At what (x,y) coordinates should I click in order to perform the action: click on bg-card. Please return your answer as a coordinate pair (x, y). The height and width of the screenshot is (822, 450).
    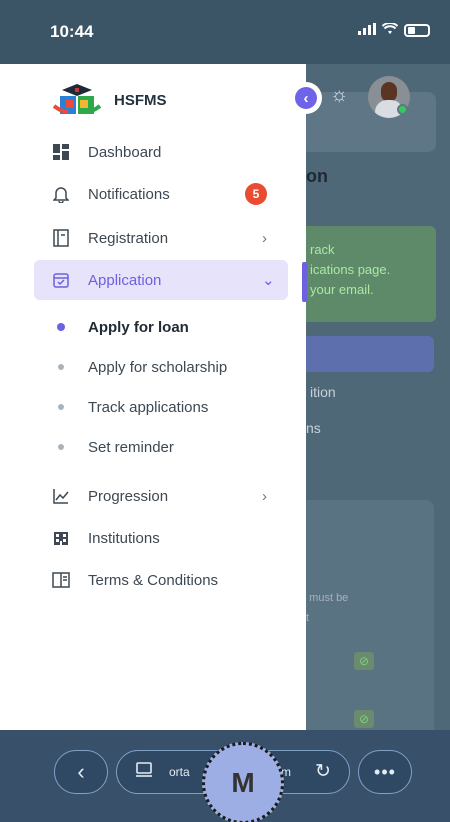
    Looking at the image, I should click on (367, 615).